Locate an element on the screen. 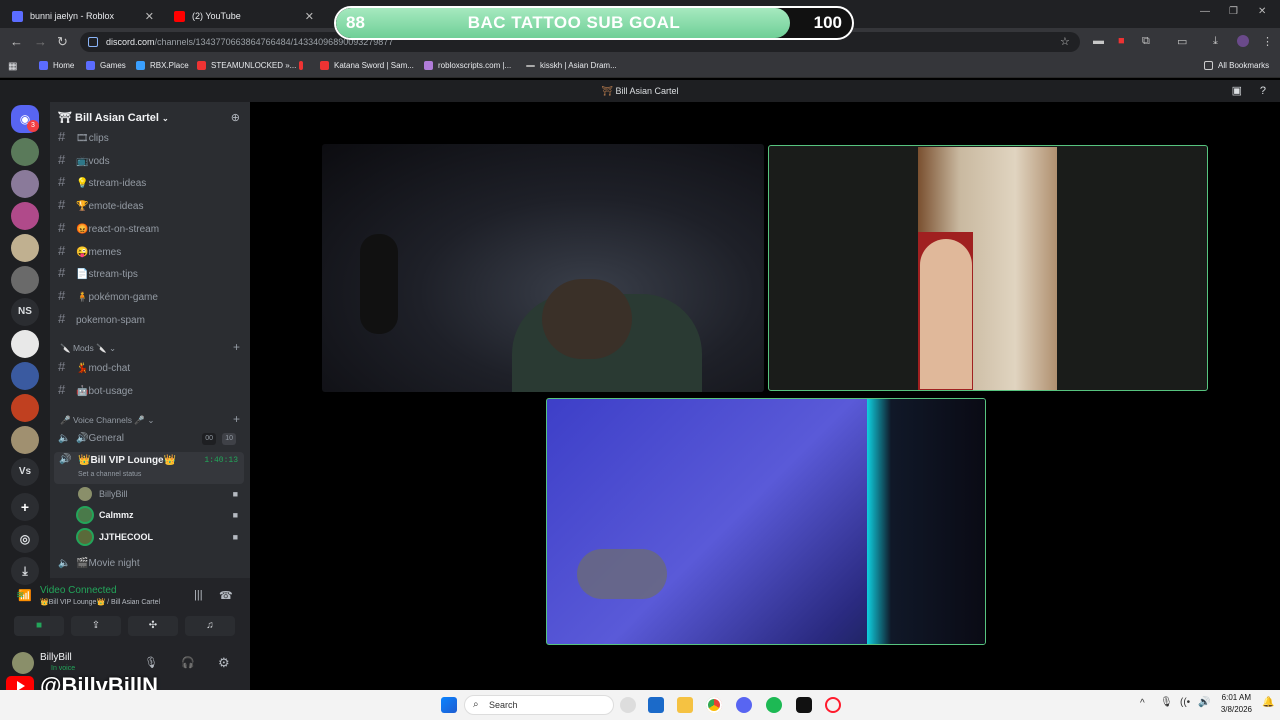  bookmark-home: Home is located at coordinates (56, 65).